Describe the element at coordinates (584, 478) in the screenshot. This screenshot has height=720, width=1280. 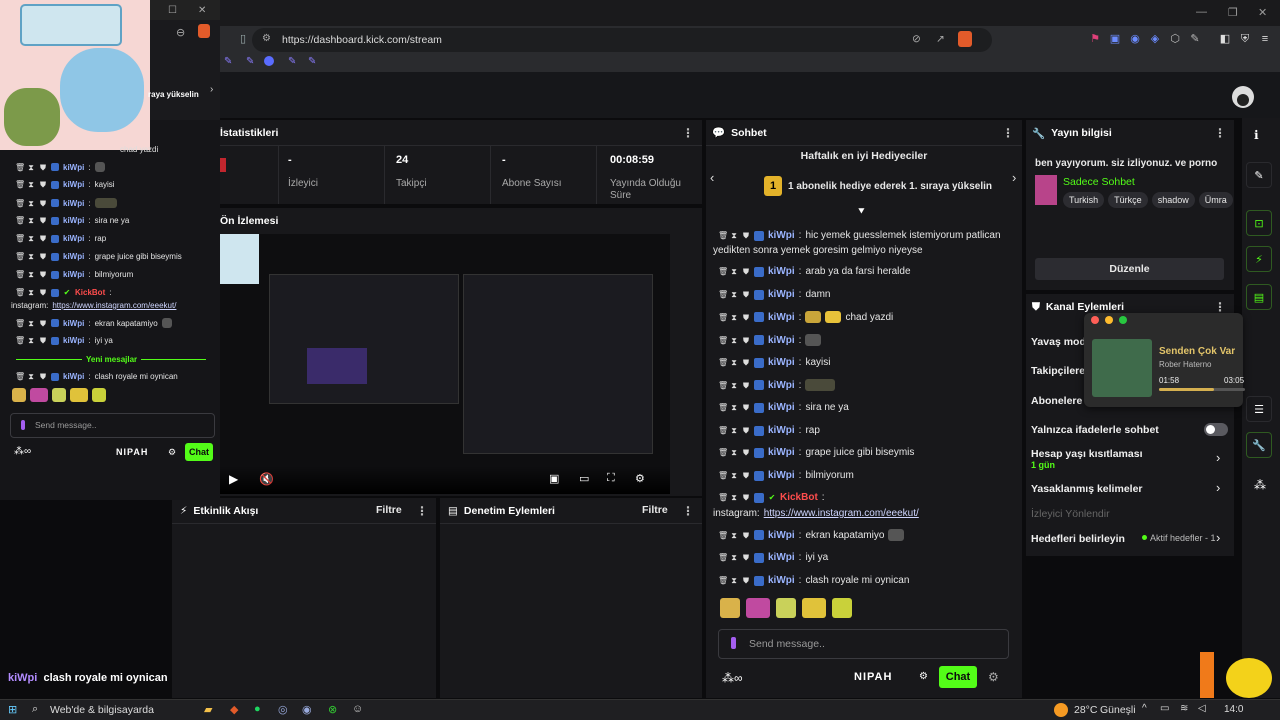
I see `theater-icon: ▭` at that location.